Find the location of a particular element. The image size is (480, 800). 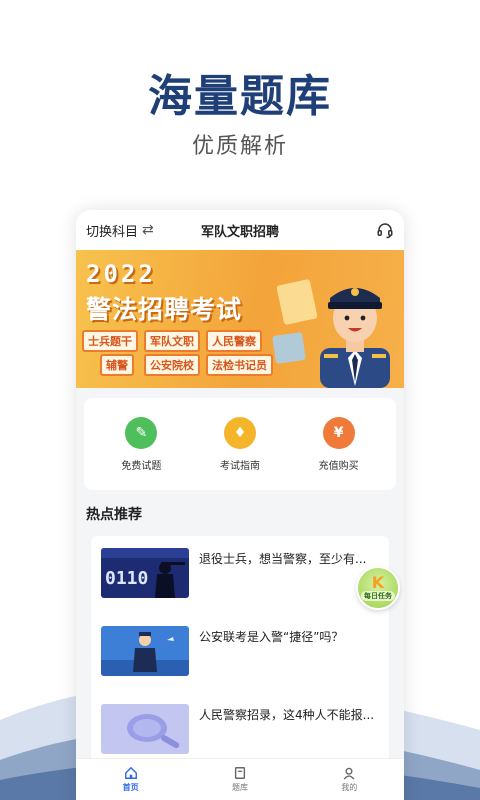

police-officer-illustration is located at coordinates (355, 338).